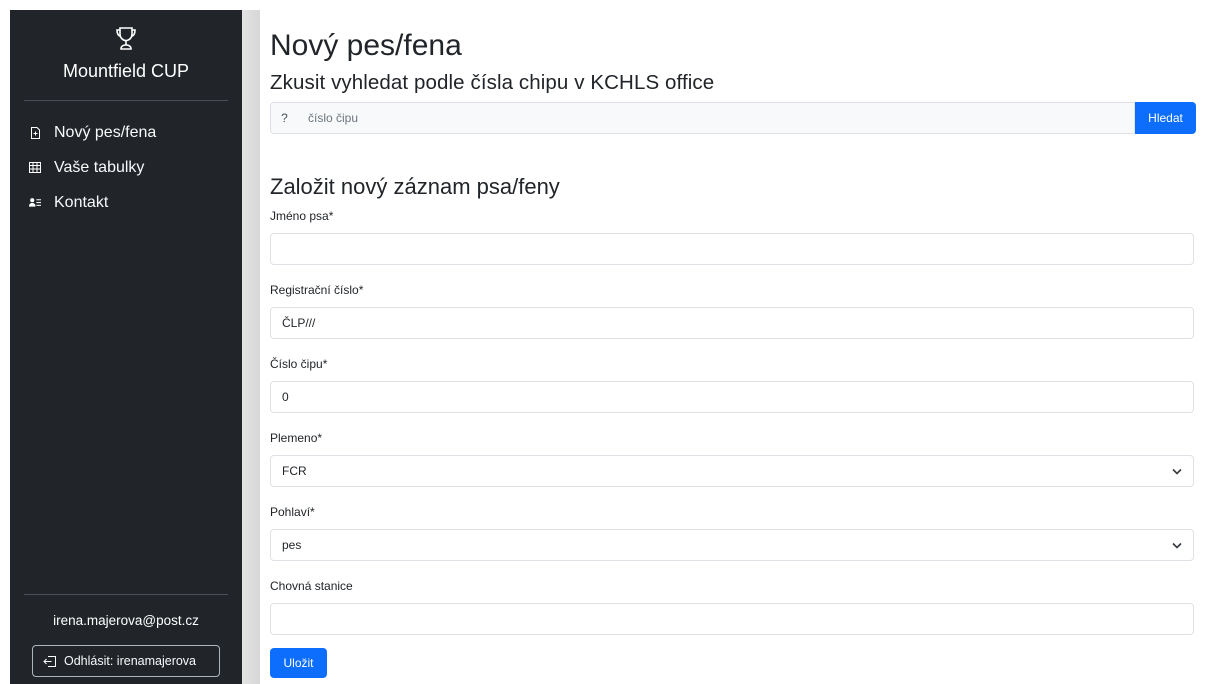  What do you see at coordinates (732, 471) in the screenshot?
I see `breed-select: FCR` at bounding box center [732, 471].